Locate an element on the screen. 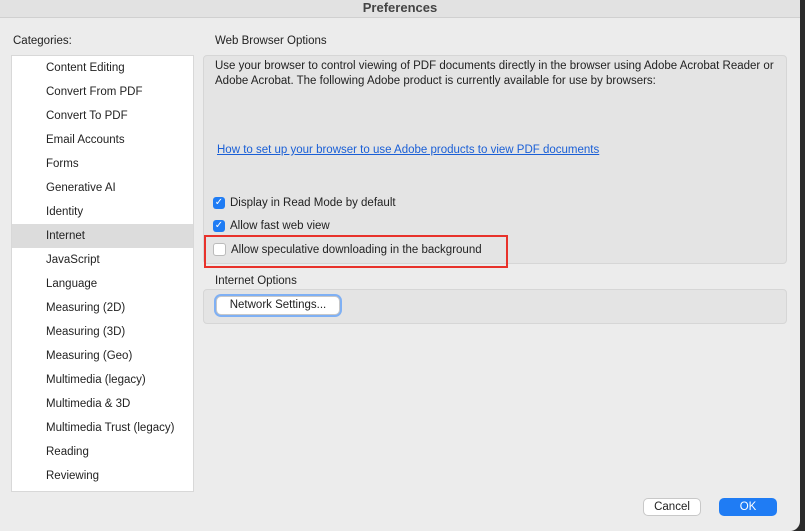 The width and height of the screenshot is (805, 531). category-item: Content Editing is located at coordinates (102, 68).